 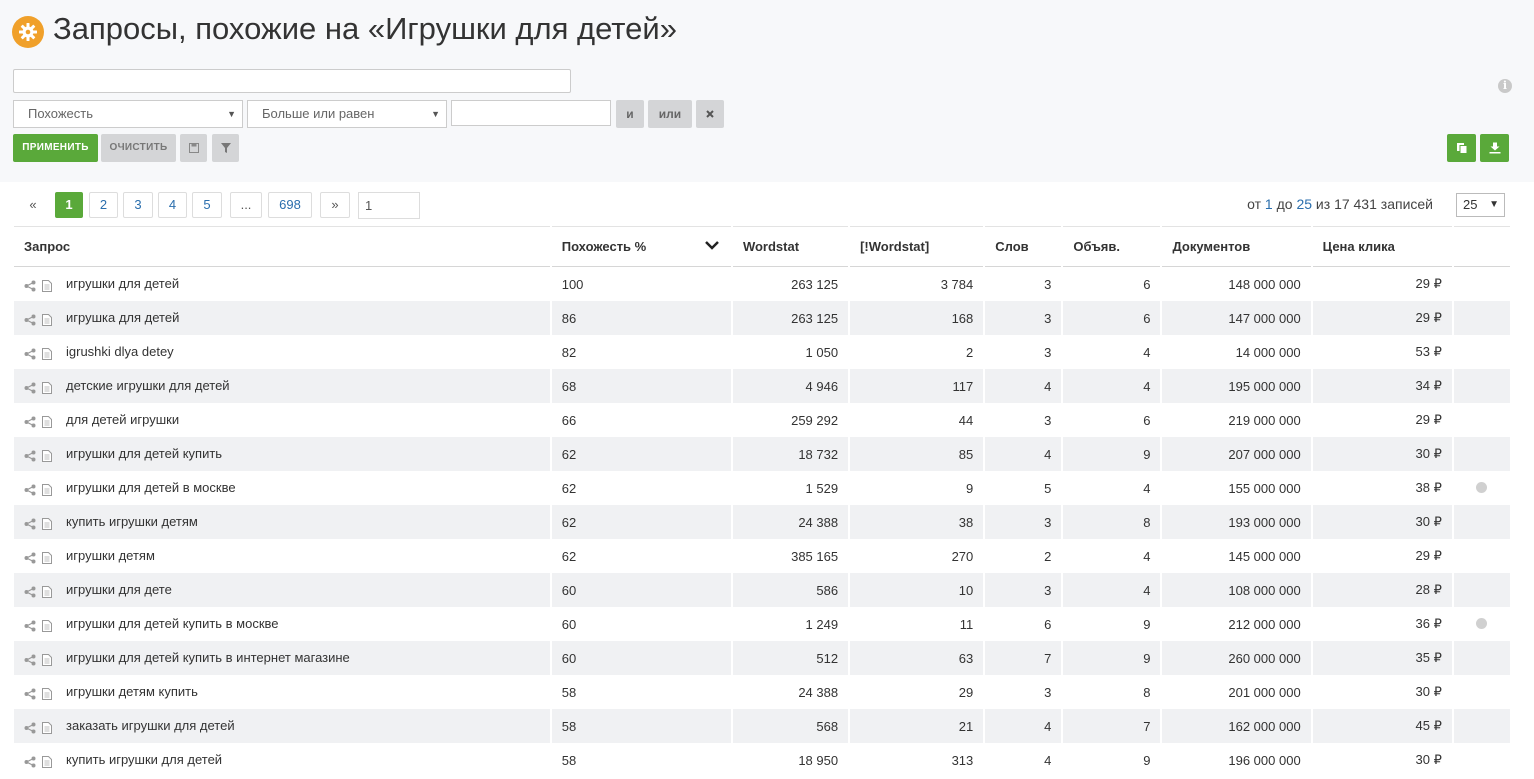 I want to click on query-text: игрушки для детей купить, so click(x=144, y=453).